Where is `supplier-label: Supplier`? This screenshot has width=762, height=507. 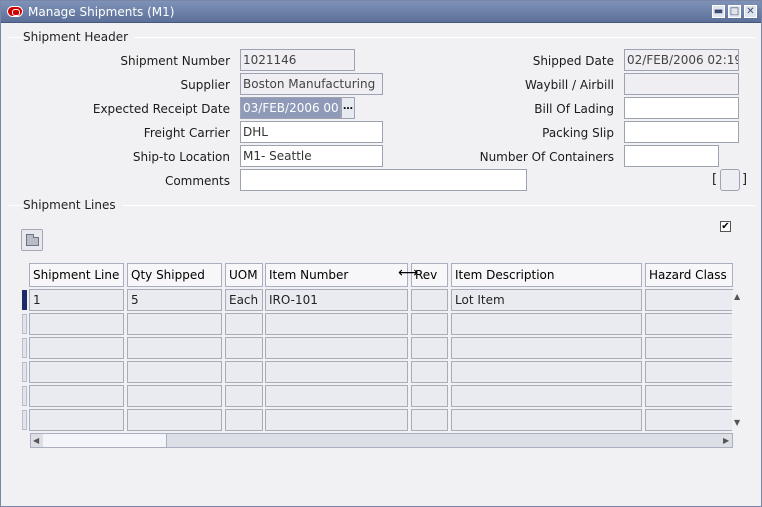 supplier-label: Supplier is located at coordinates (205, 85).